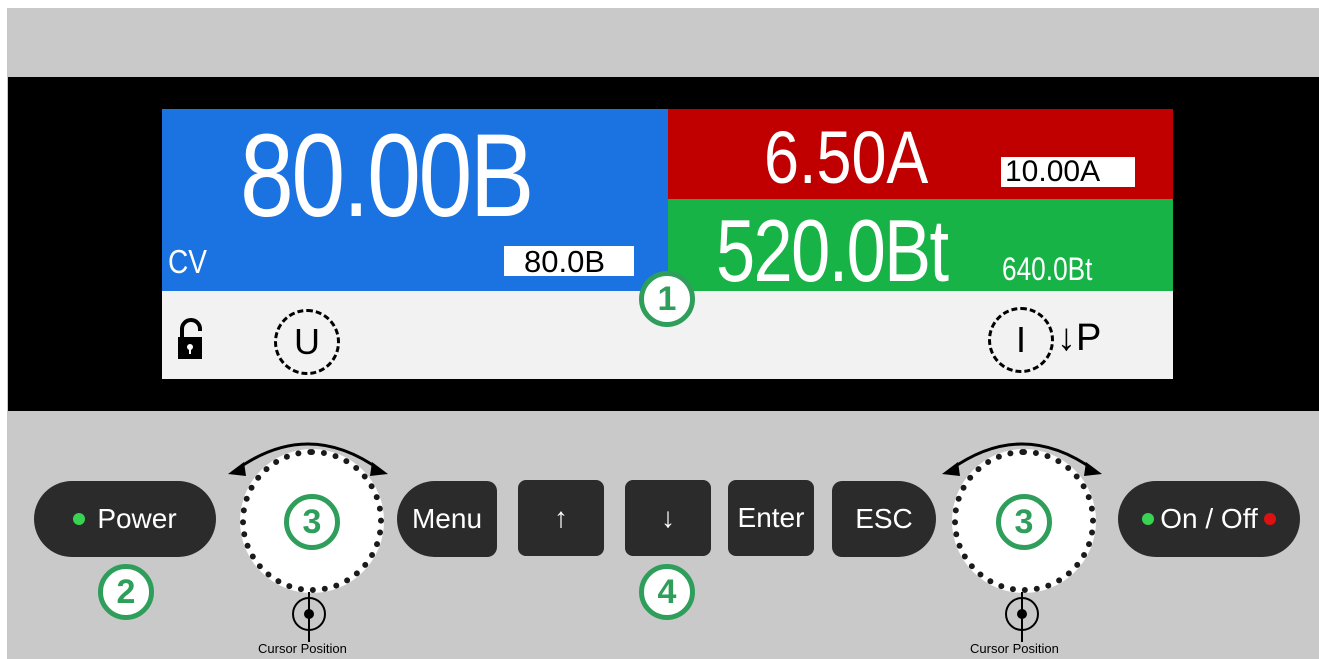  I want to click on on-off-button: On / Off, so click(1209, 519).